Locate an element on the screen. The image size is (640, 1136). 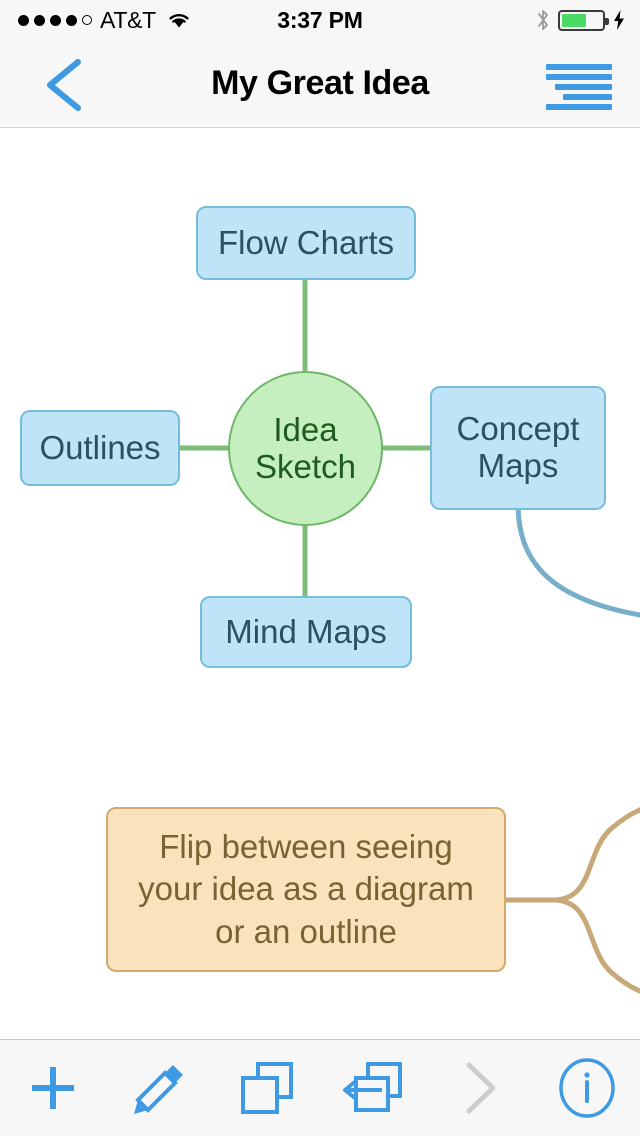
node-label: Mind Maps is located at coordinates (306, 631).